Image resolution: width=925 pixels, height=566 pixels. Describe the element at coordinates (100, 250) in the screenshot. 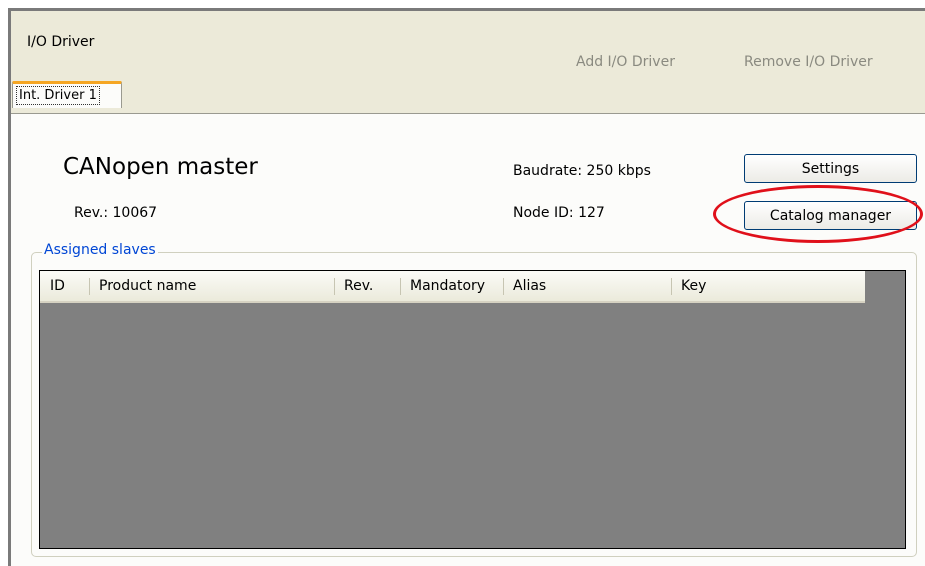

I see `assigned-slaves-label: Assigned slaves` at that location.